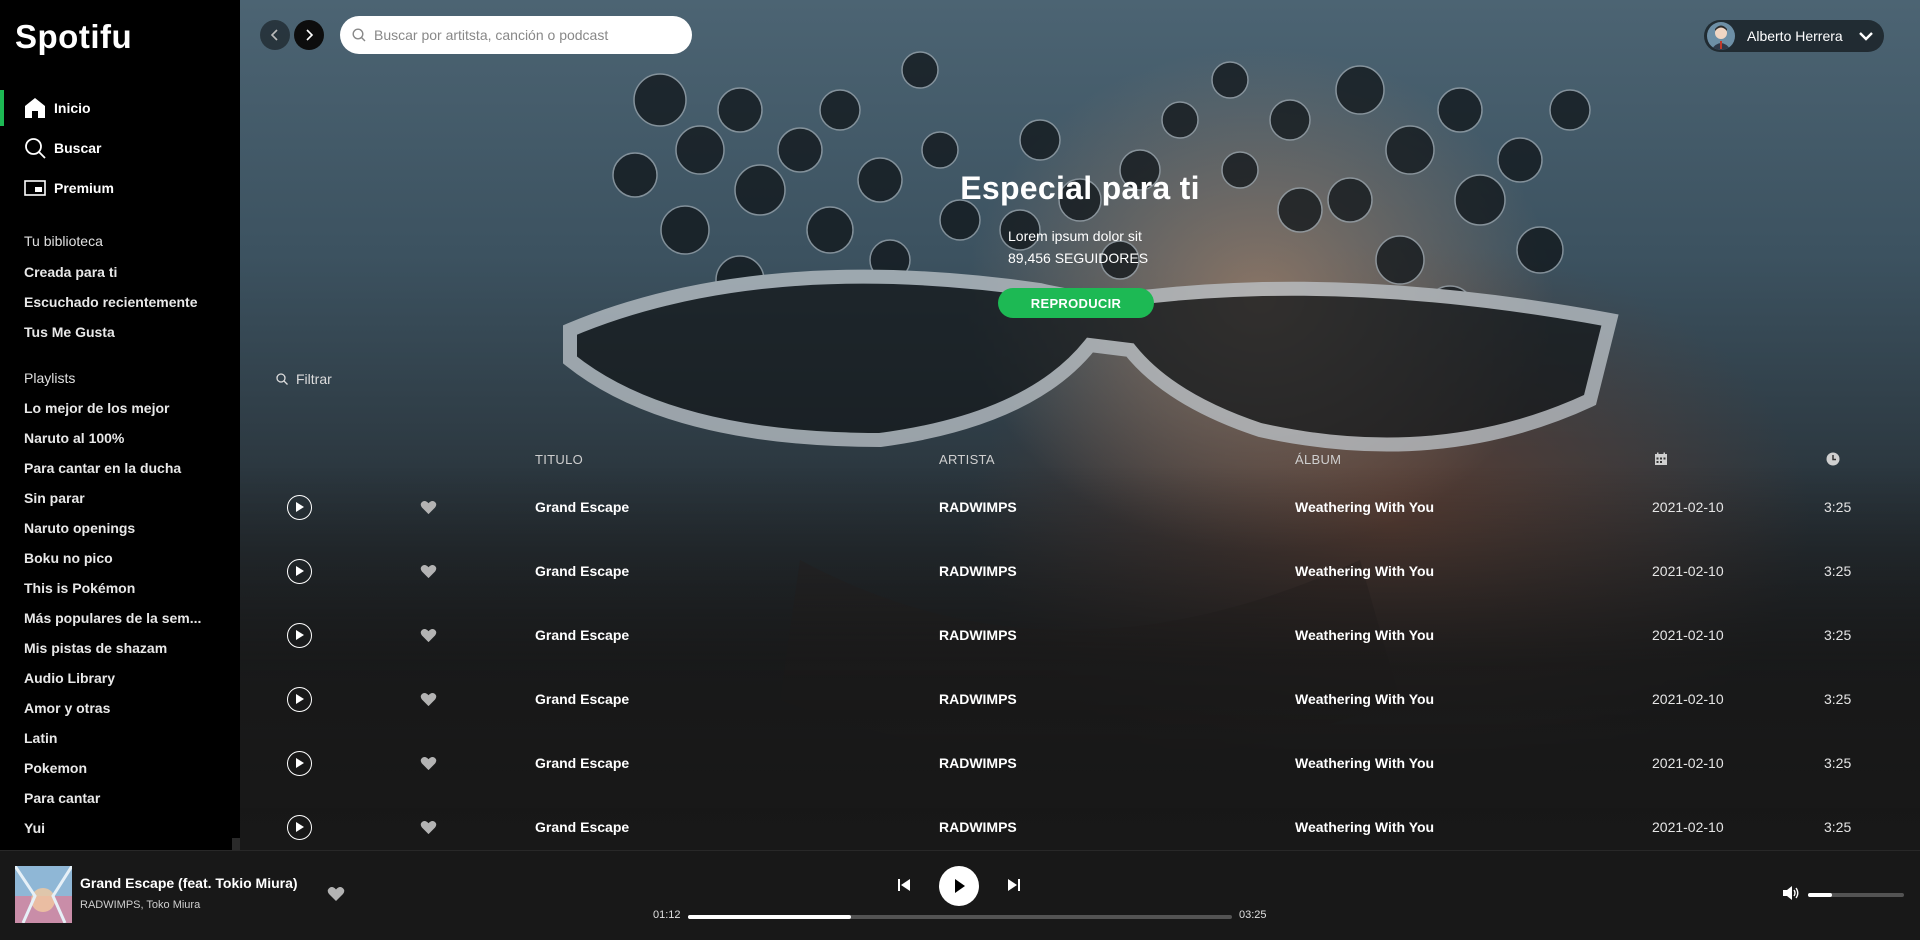 Image resolution: width=1920 pixels, height=940 pixels. I want to click on row-play-cell, so click(299, 571).